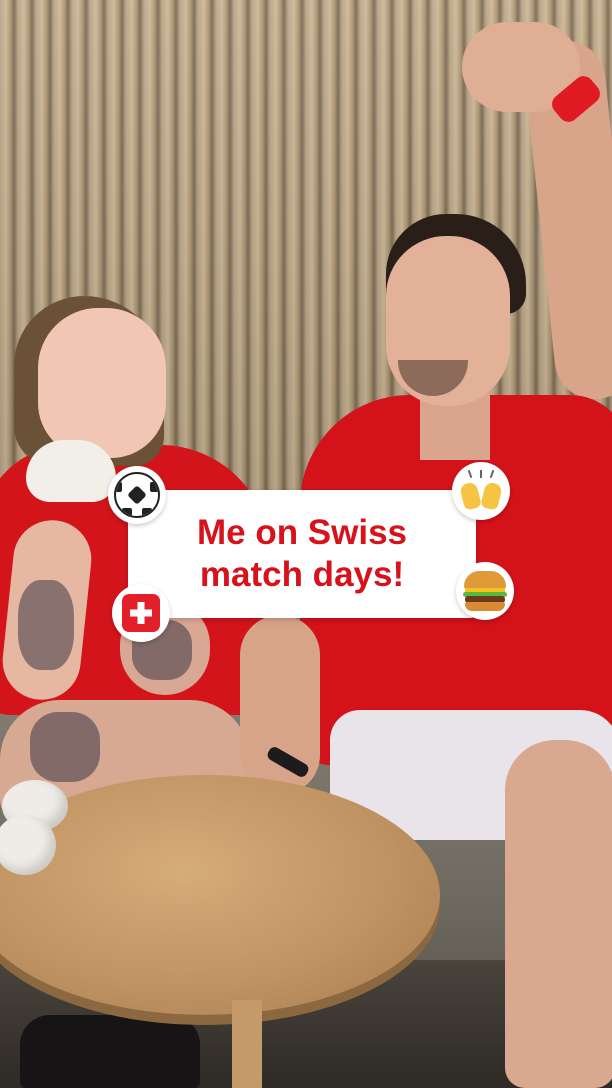  What do you see at coordinates (485, 591) in the screenshot?
I see `burger-icon` at bounding box center [485, 591].